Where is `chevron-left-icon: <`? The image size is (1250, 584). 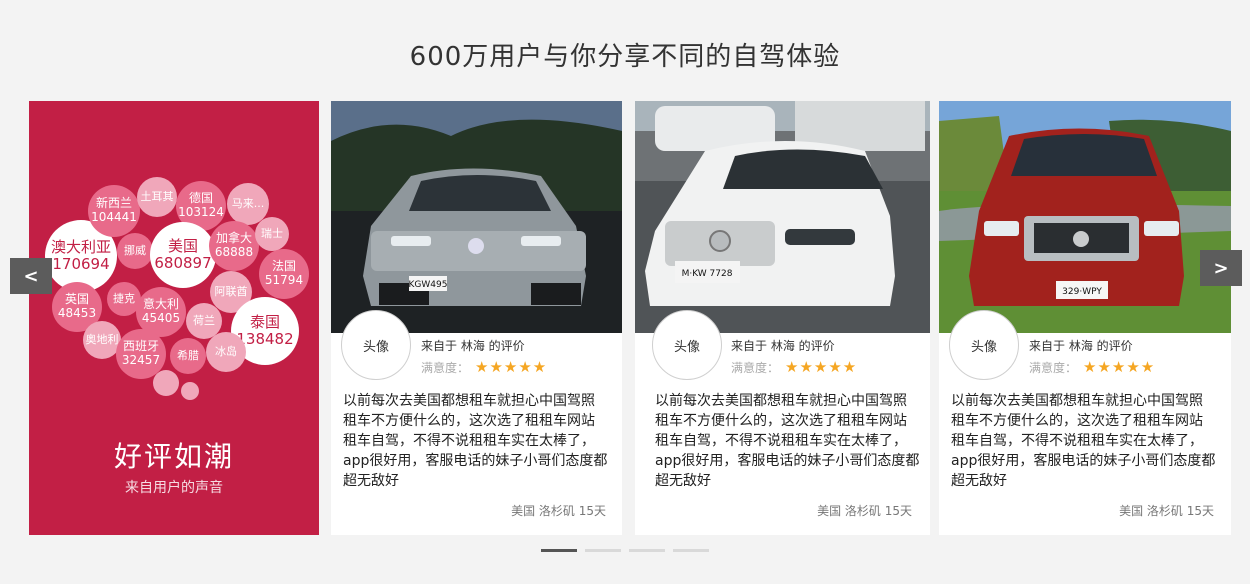 chevron-left-icon: < is located at coordinates (31, 276).